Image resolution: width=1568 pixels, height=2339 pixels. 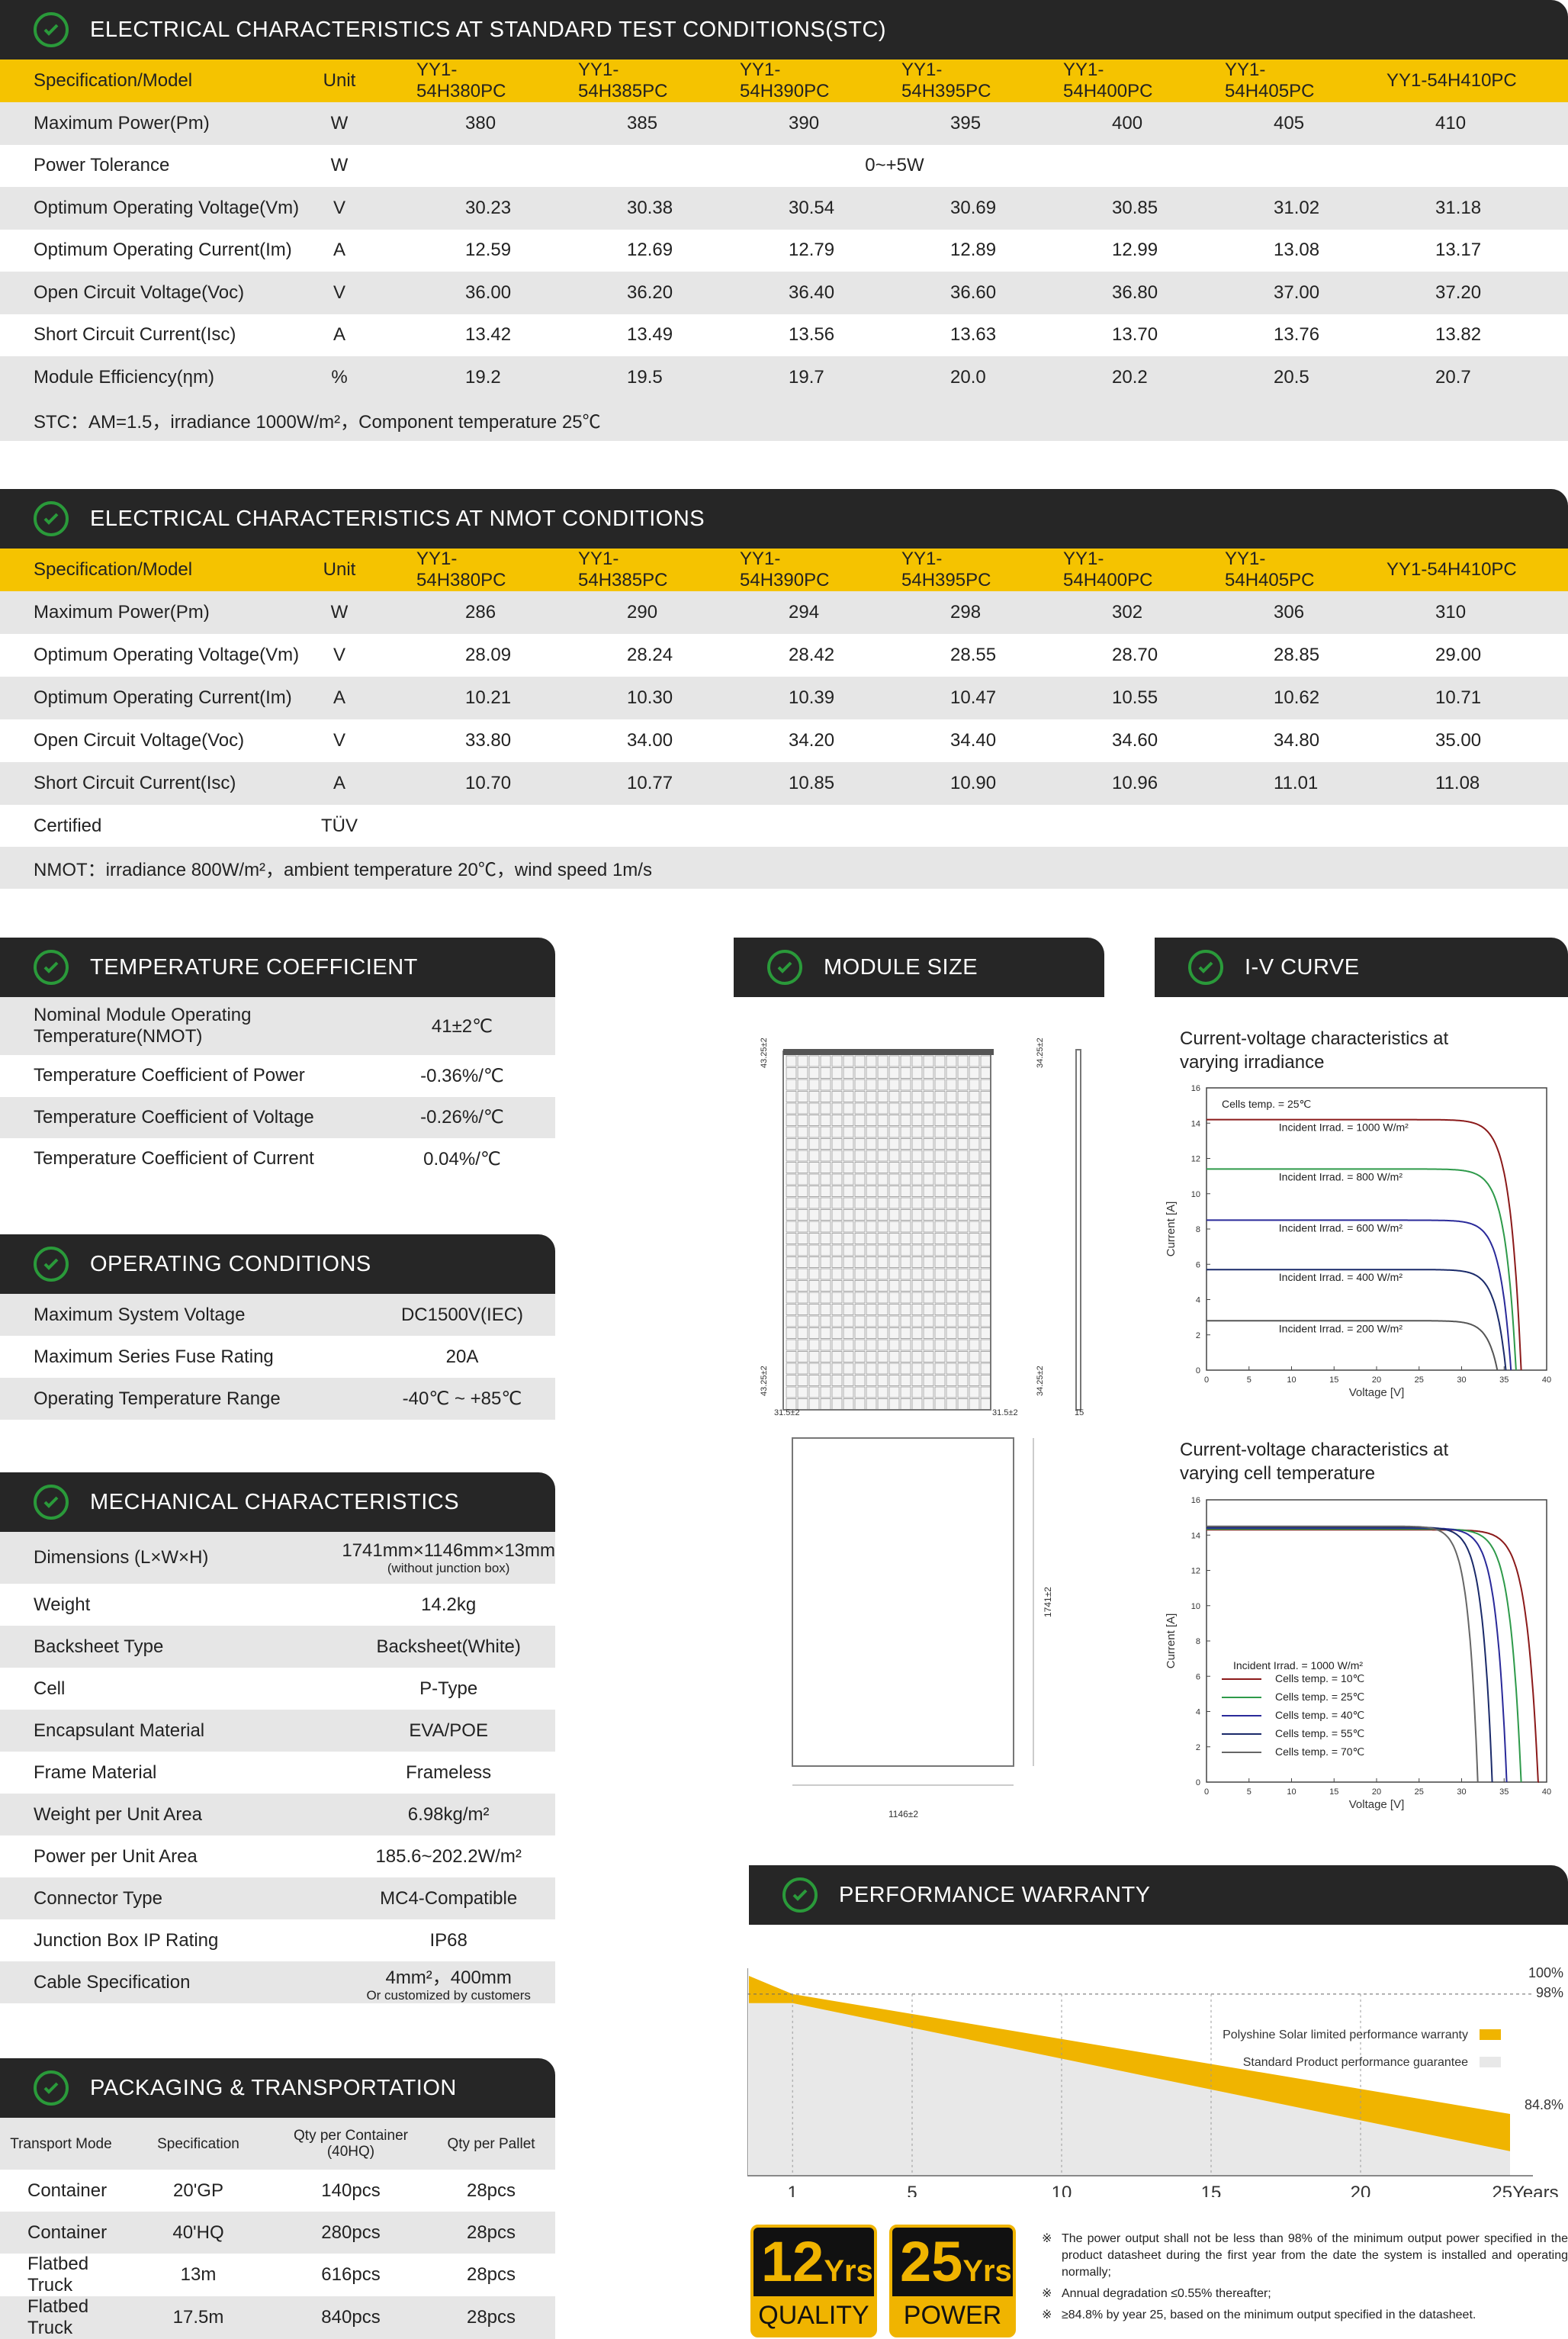 I want to click on cell: Optimum Operating Current(Im), so click(x=163, y=251).